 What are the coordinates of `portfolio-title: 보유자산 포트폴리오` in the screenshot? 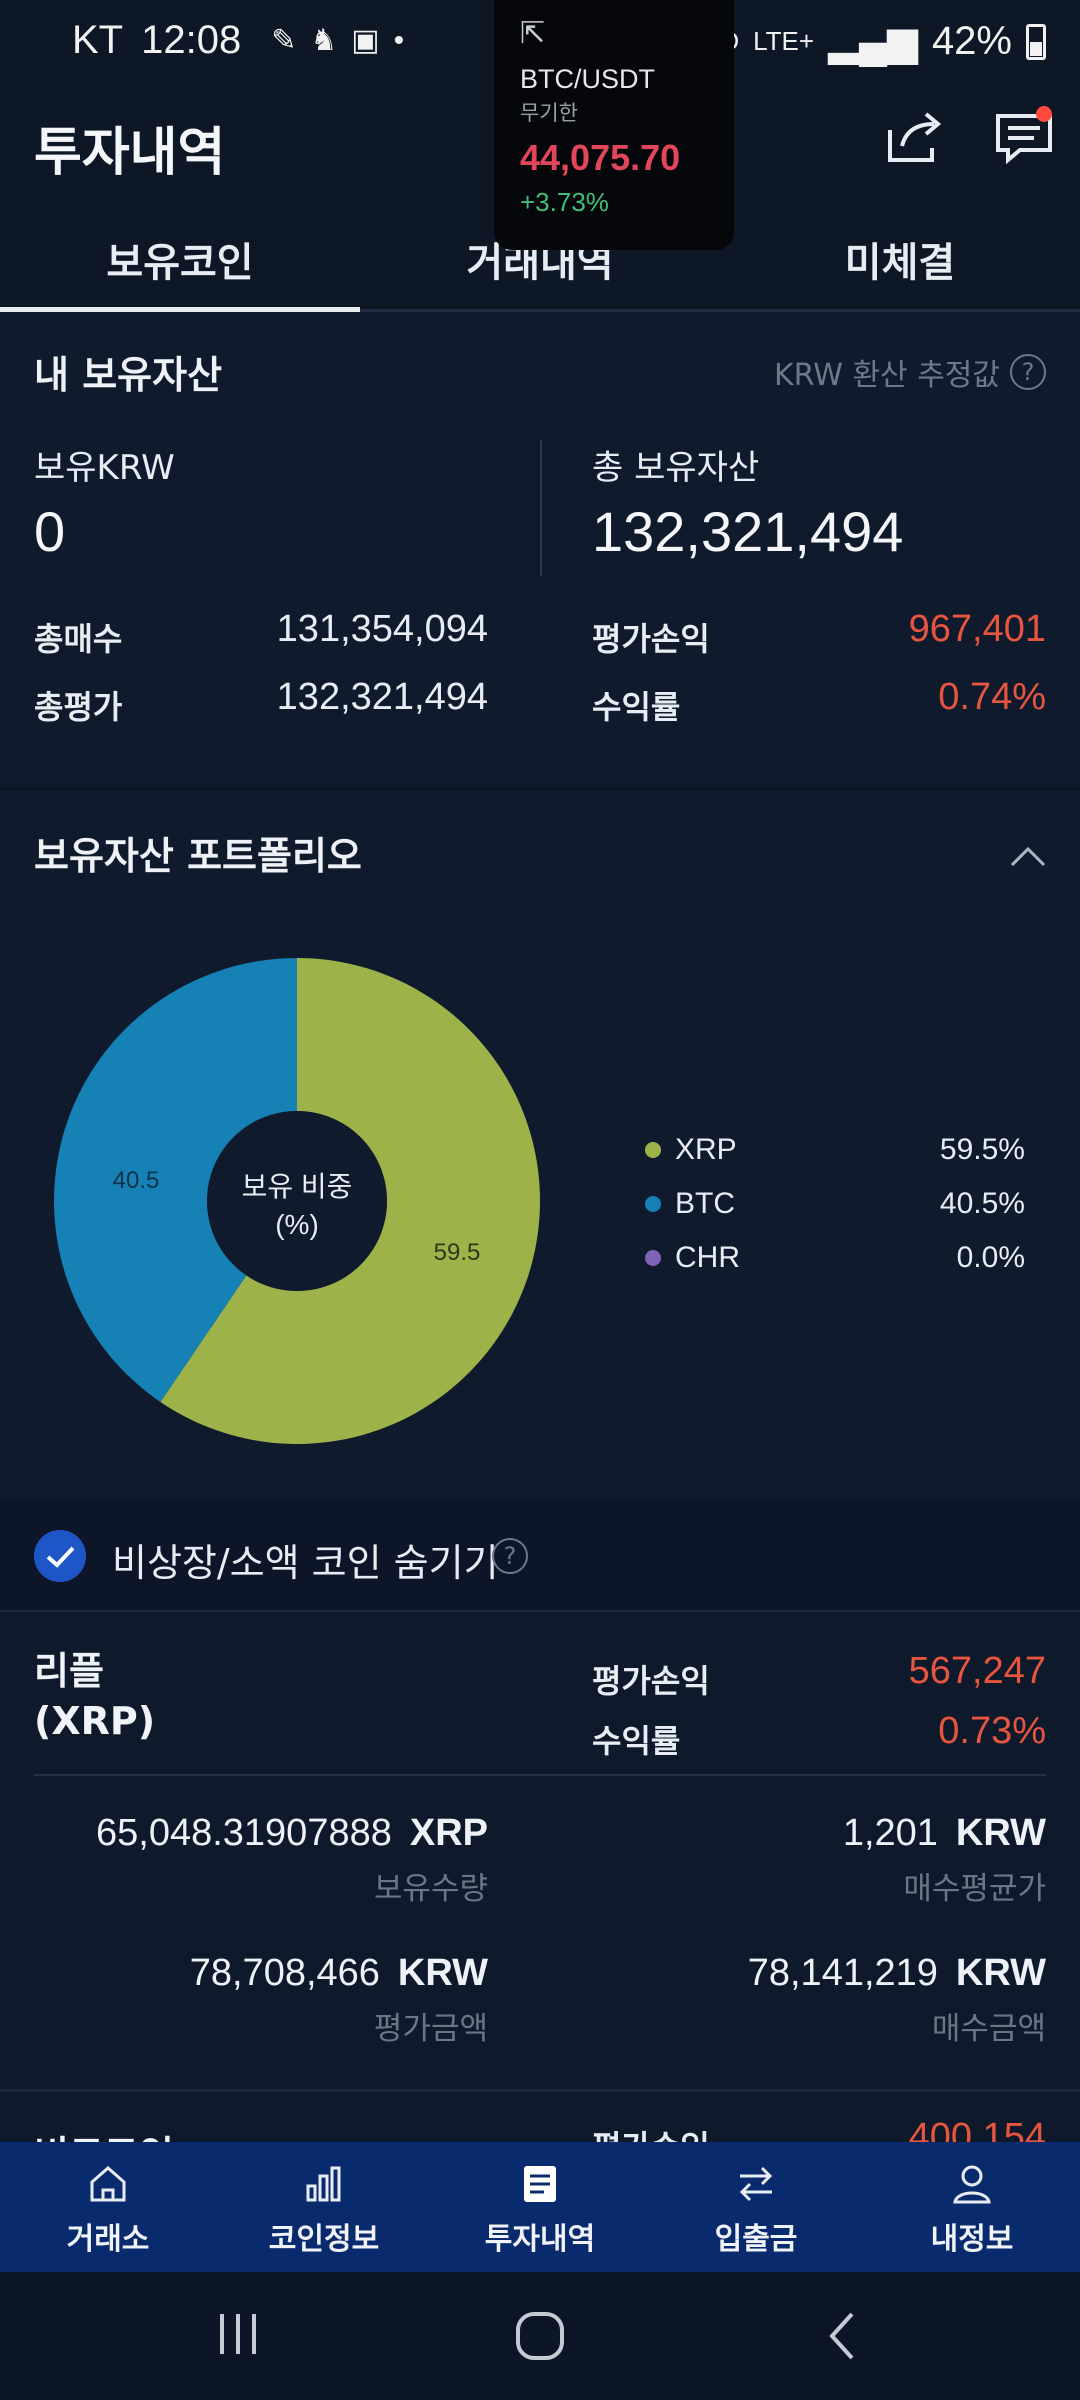 It's located at (198, 856).